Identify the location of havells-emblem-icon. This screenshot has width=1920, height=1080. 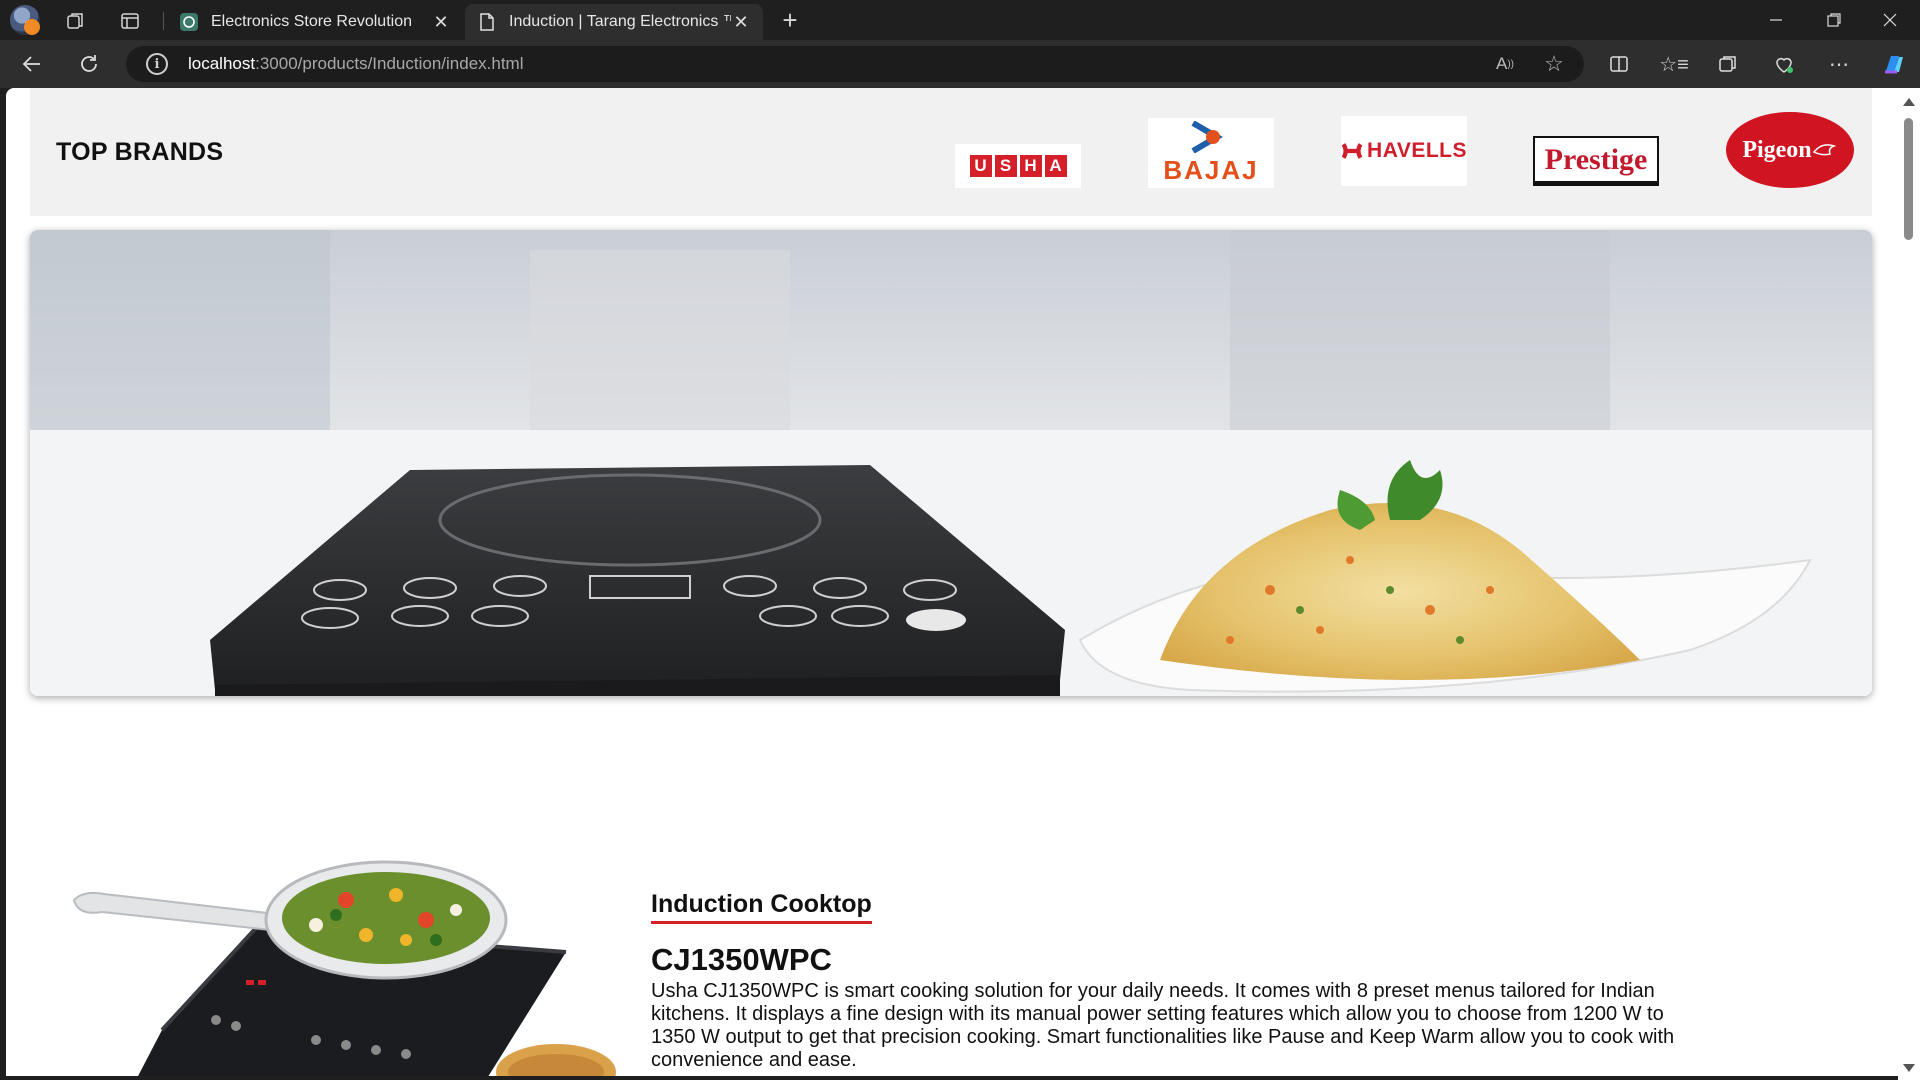
(1352, 151).